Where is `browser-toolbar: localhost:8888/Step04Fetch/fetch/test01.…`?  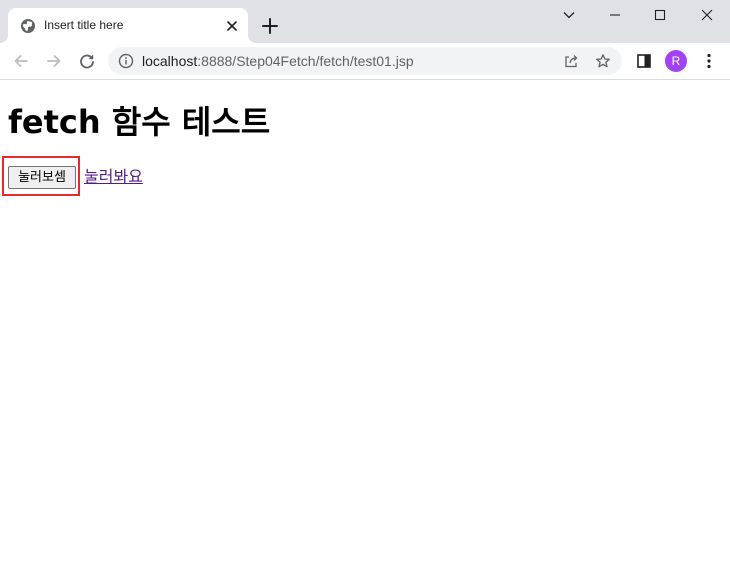
browser-toolbar: localhost:8888/Step04Fetch/fetch/test01.… is located at coordinates (365, 61).